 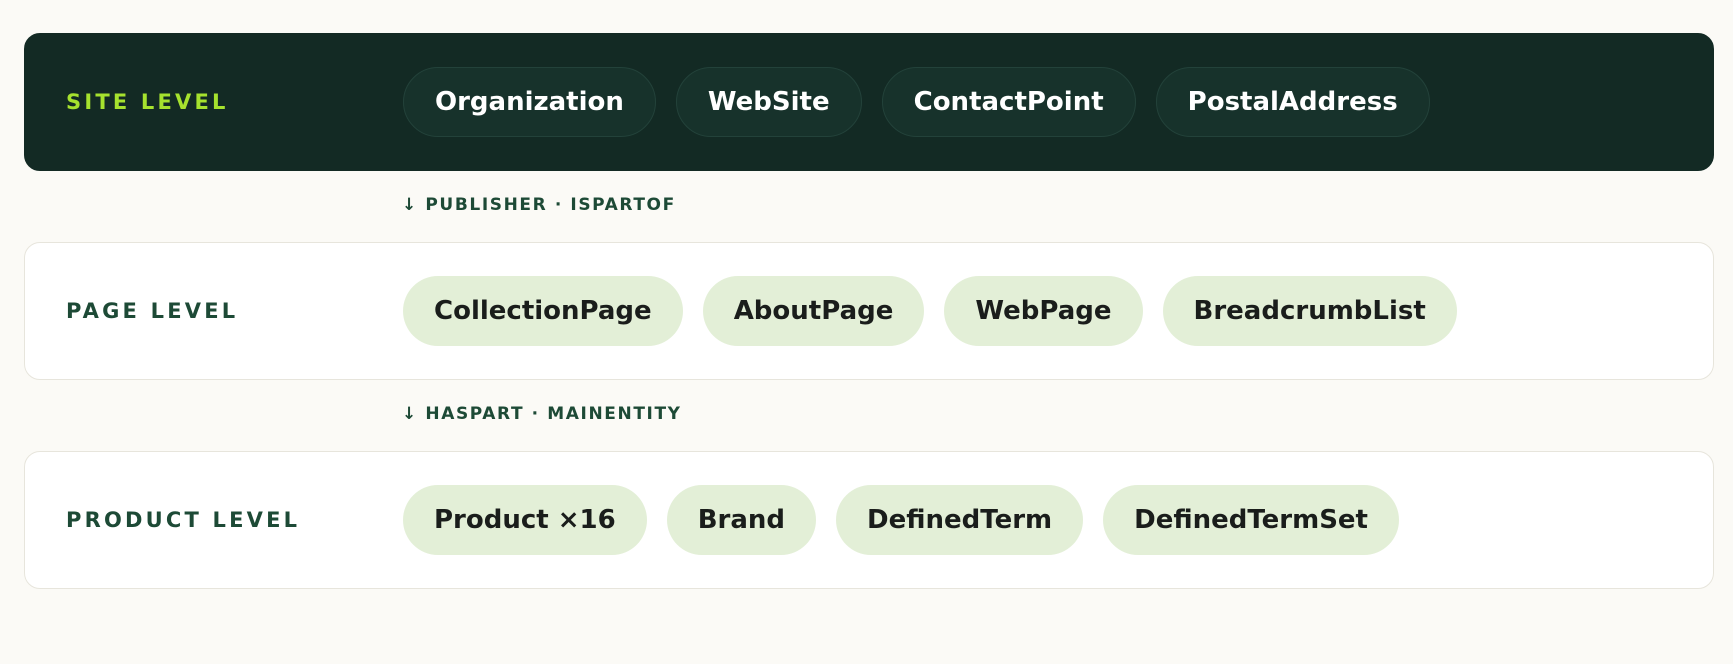 I want to click on connector-haspart-mainentity: ↓ HASPART · MAINENTITY, so click(x=542, y=414).